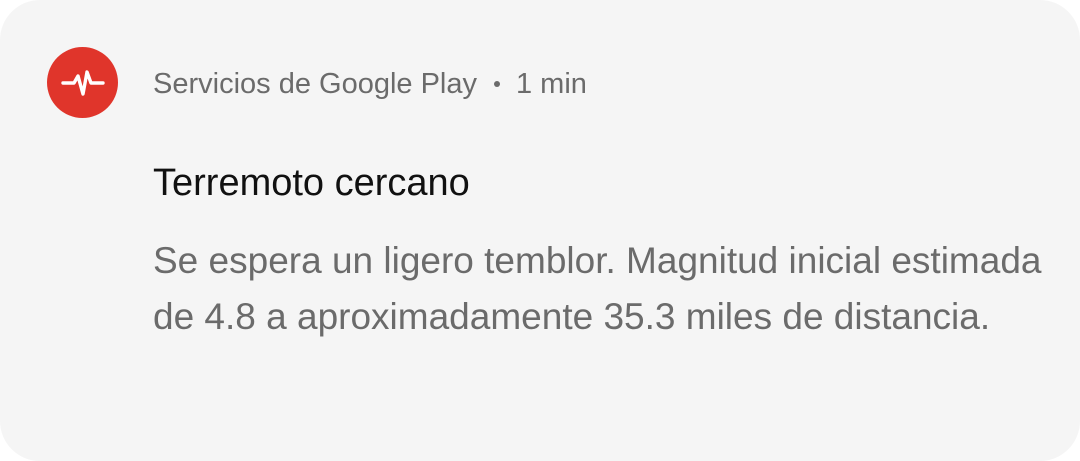 This screenshot has width=1080, height=461. Describe the element at coordinates (551, 83) in the screenshot. I see `notification-time: 1 min` at that location.